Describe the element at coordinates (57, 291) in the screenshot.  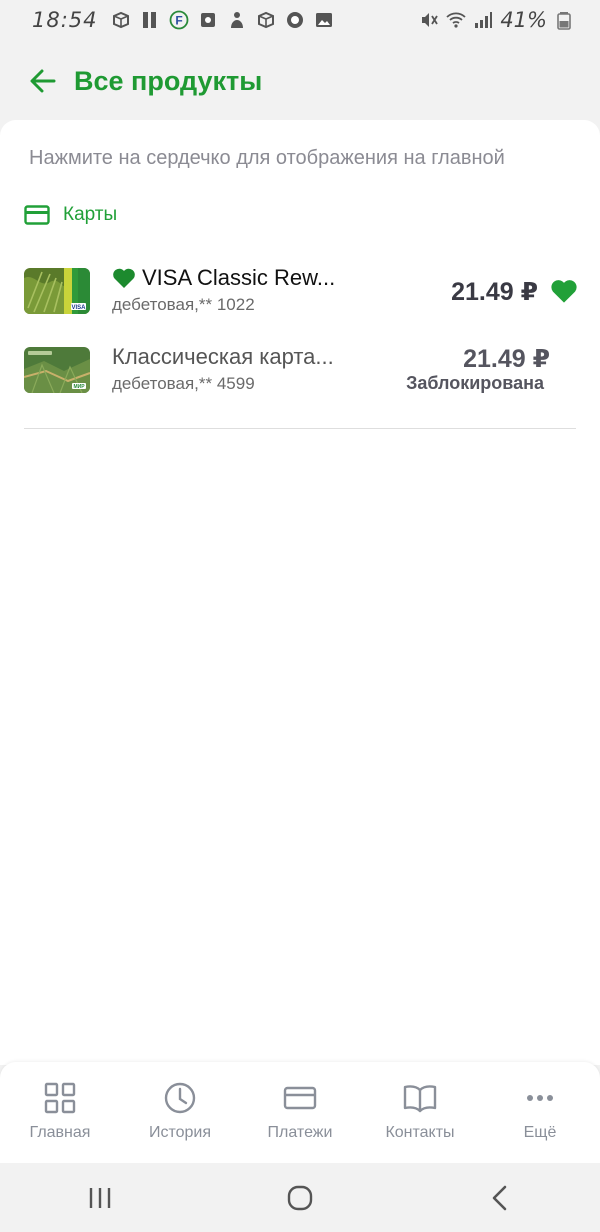
I see `card-thumbnail: VISA` at that location.